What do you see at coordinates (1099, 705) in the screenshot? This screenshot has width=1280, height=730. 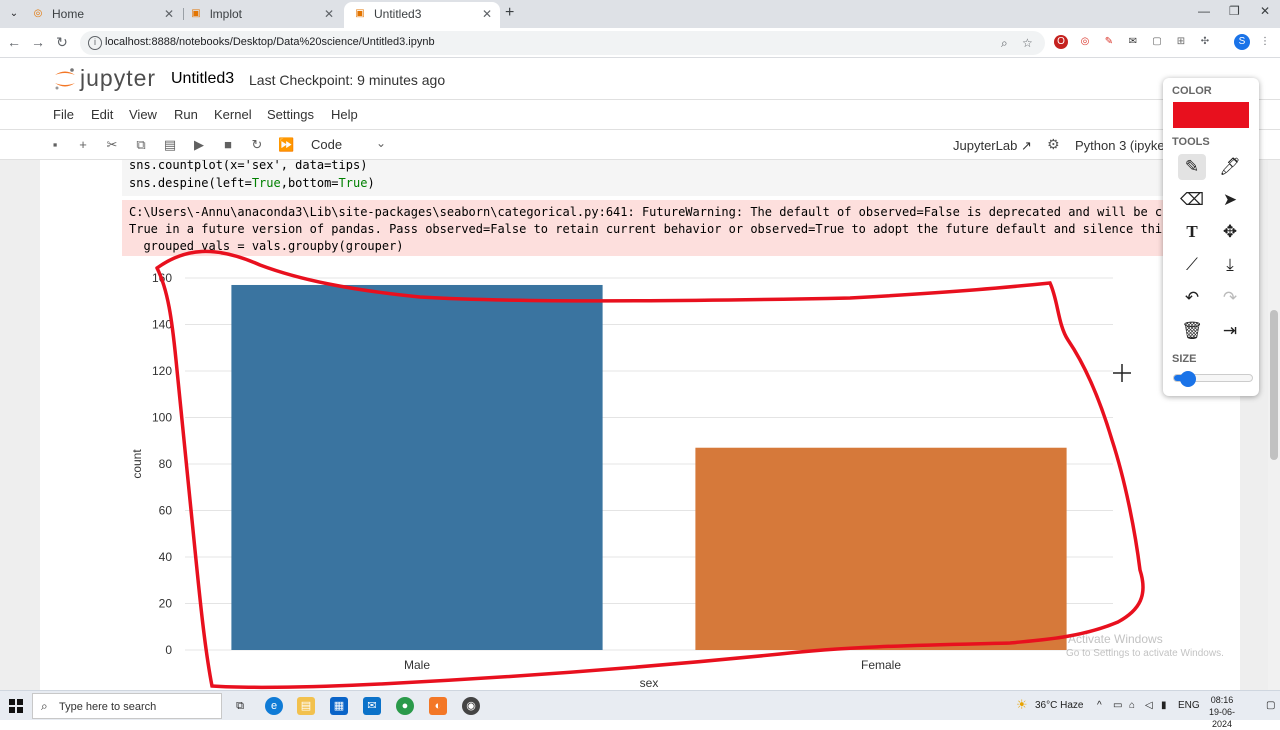 I see `tray-overflow-icon: ^` at bounding box center [1099, 705].